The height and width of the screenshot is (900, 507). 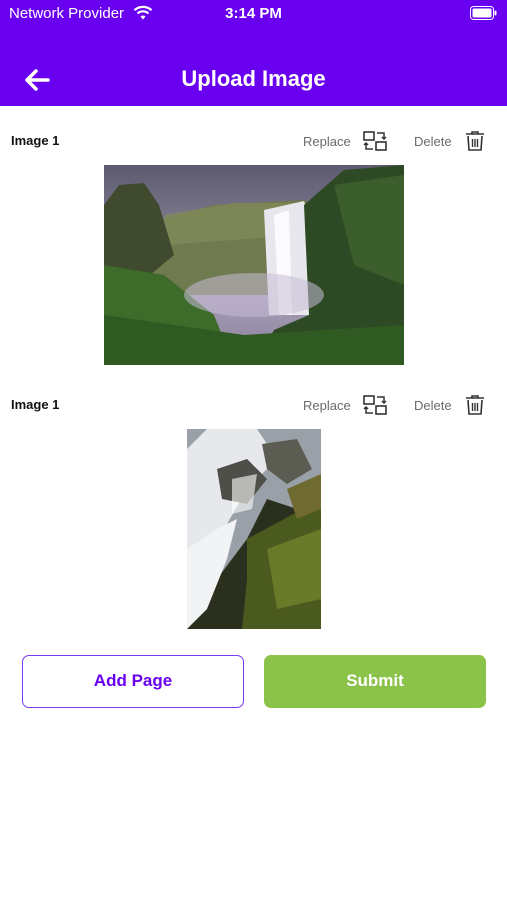 I want to click on status-bar: Network Provider 3:14 PM, so click(x=253, y=14).